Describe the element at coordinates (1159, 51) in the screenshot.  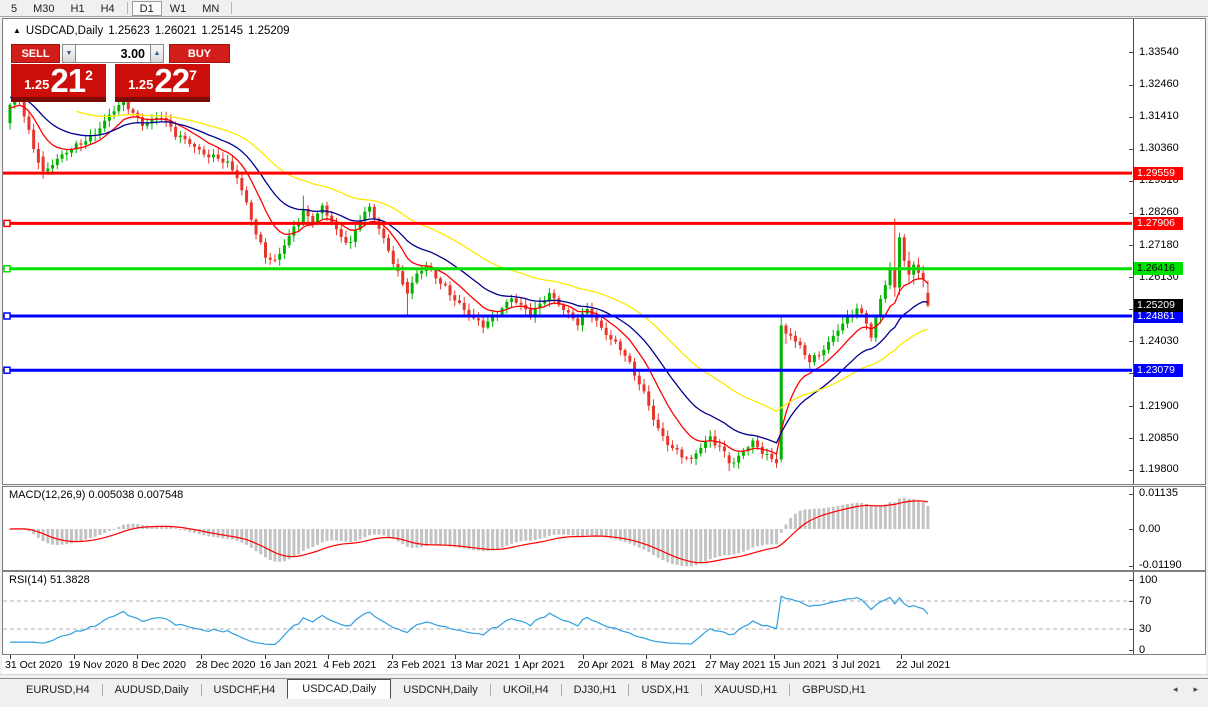
I see `price-tick: 1.33540` at that location.